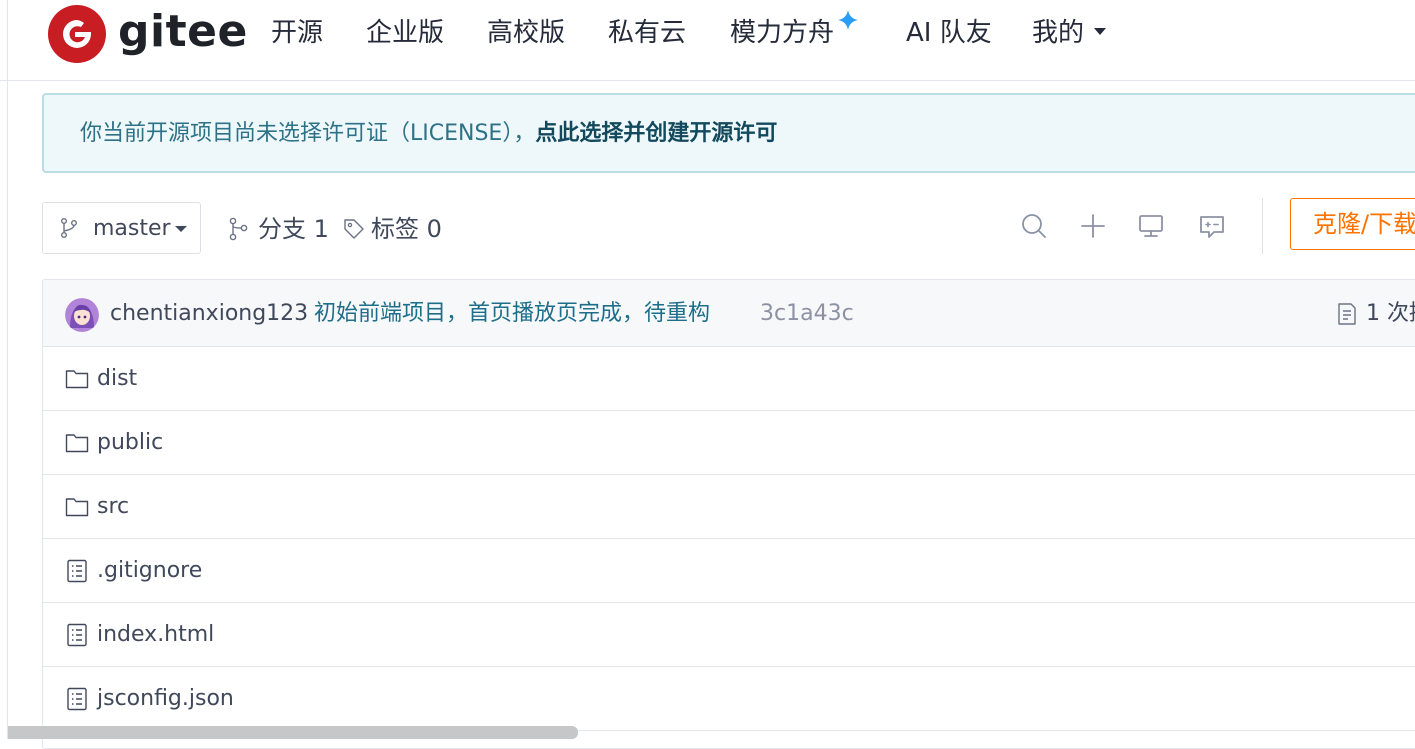 The height and width of the screenshot is (749, 1415). I want to click on file-name: index.html, so click(155, 635).